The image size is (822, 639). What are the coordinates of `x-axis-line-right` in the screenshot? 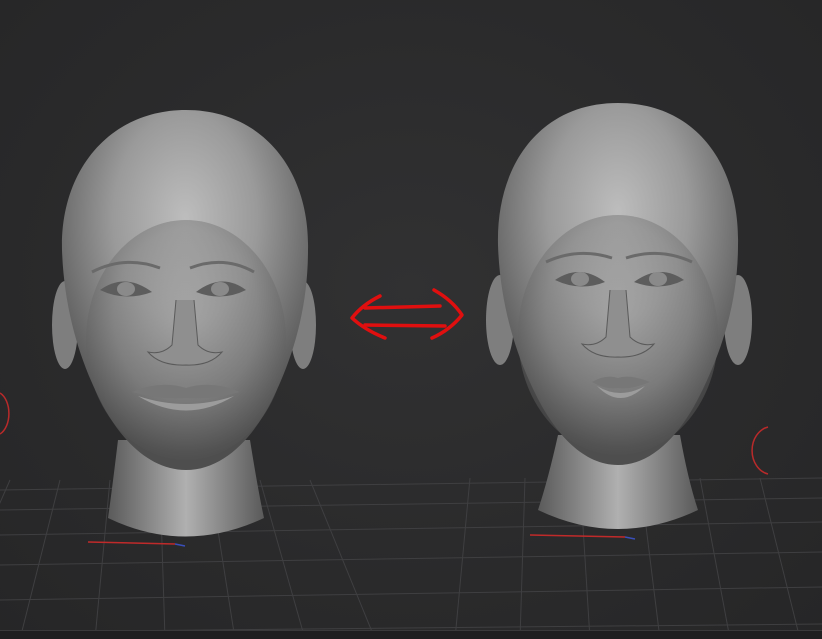 It's located at (577, 536).